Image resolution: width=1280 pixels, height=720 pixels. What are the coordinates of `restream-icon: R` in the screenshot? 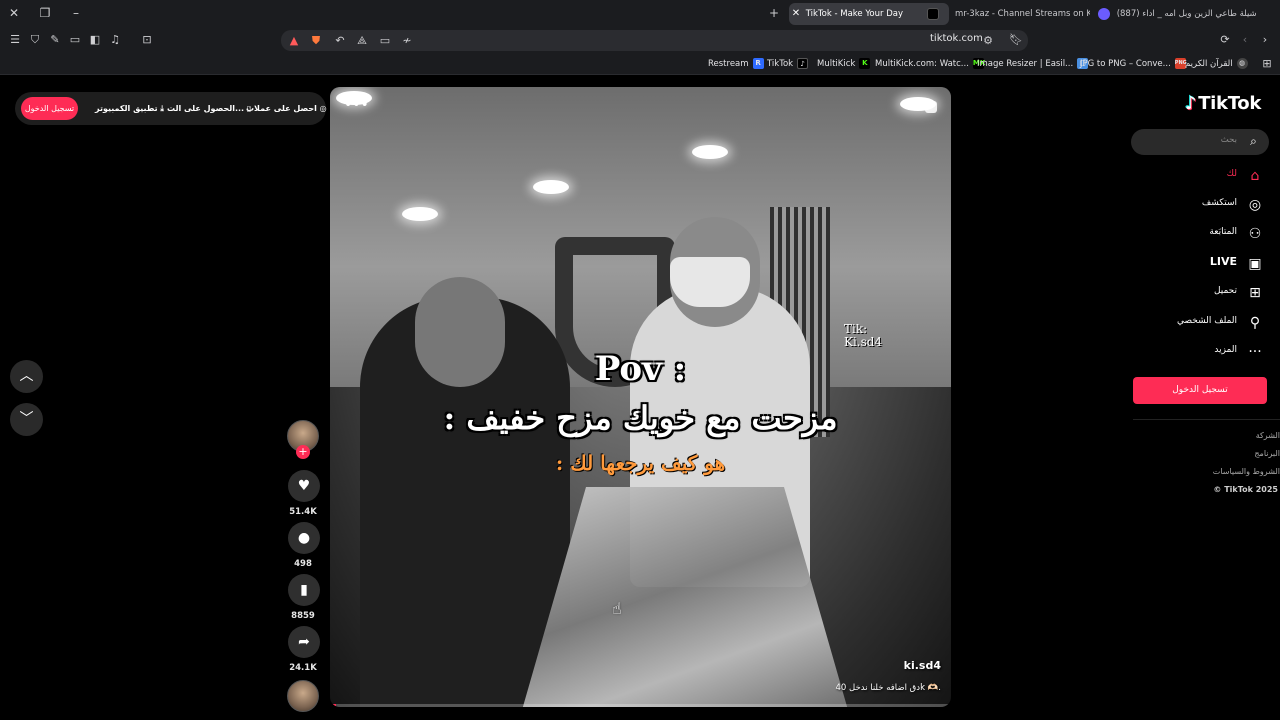 It's located at (758, 63).